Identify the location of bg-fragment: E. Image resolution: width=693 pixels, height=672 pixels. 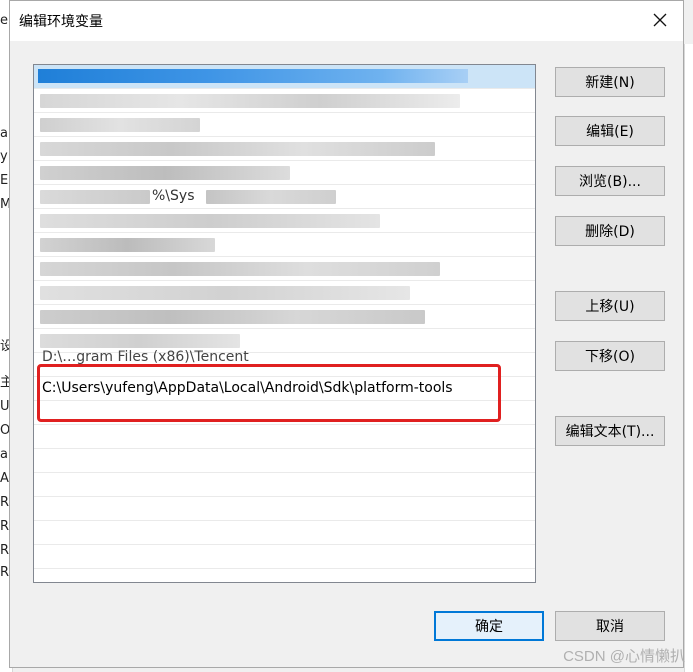
(4, 180).